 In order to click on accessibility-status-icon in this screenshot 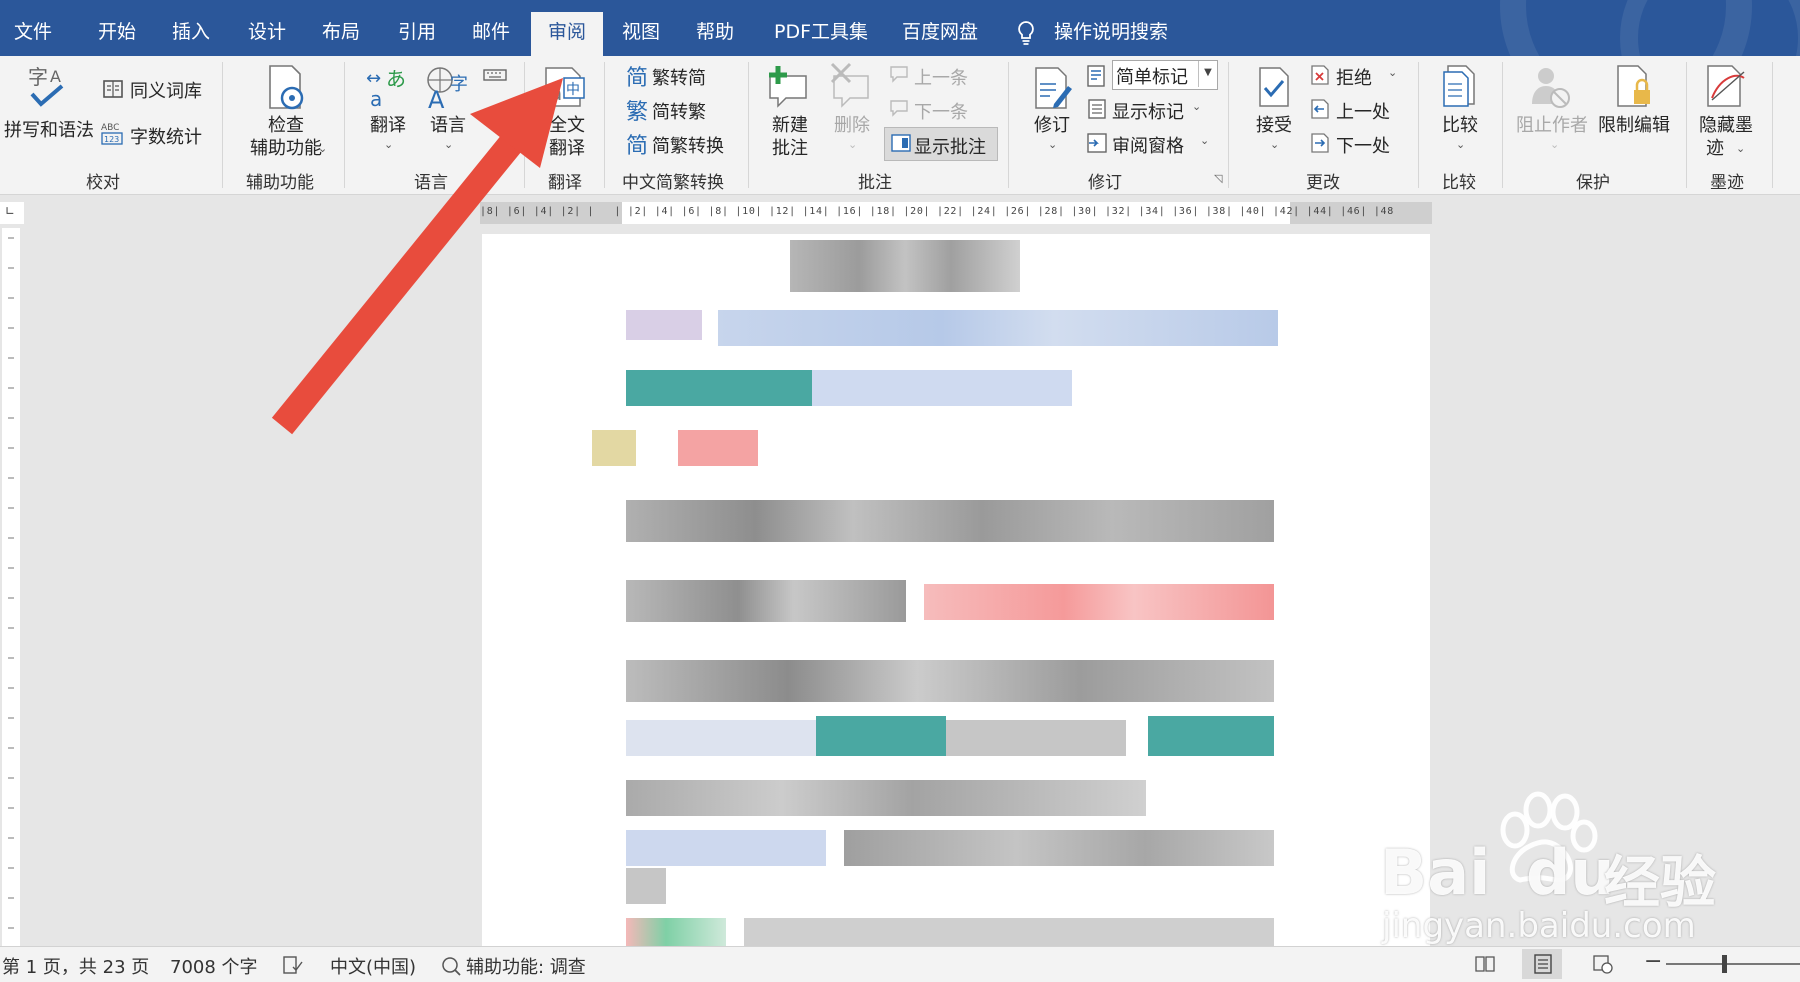, I will do `click(451, 966)`.